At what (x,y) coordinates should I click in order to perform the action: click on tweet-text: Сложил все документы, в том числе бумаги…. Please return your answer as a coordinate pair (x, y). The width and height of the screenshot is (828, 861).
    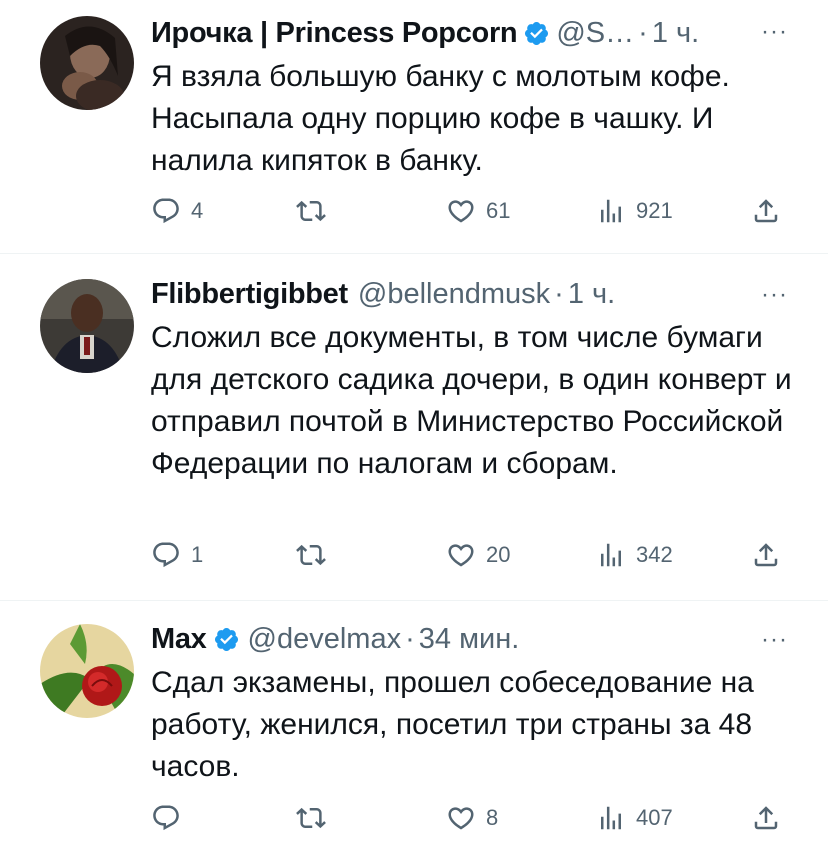
    Looking at the image, I should click on (471, 400).